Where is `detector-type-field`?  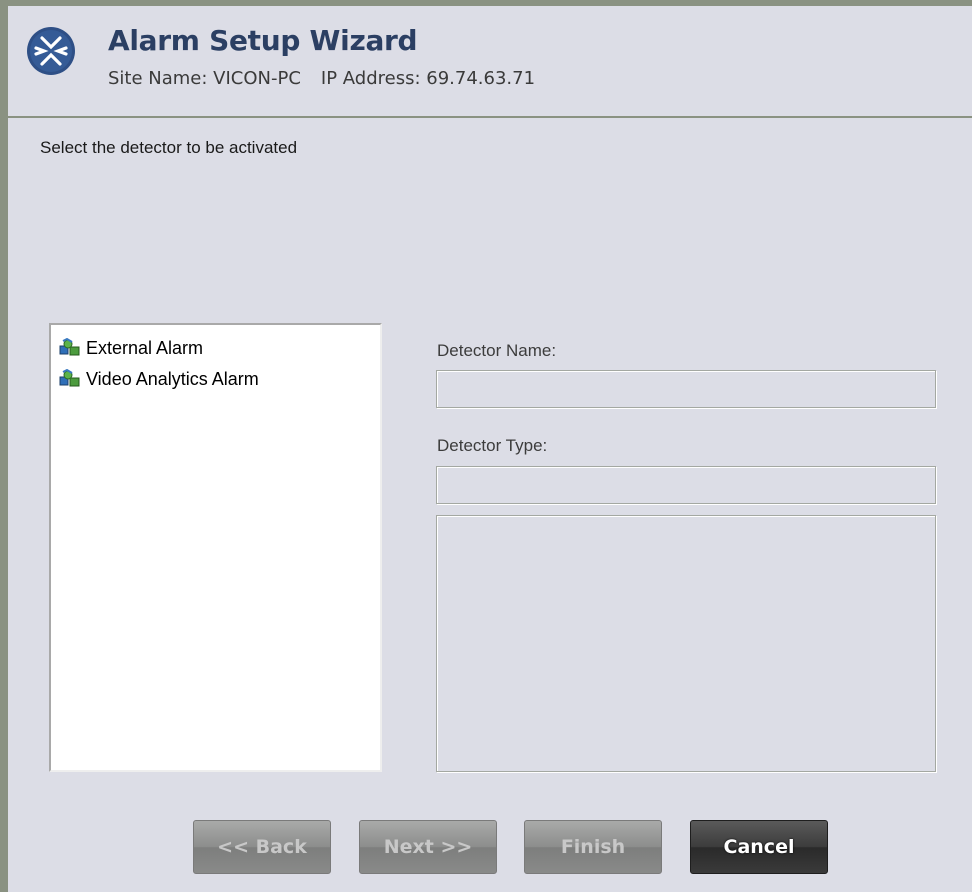
detector-type-field is located at coordinates (686, 485).